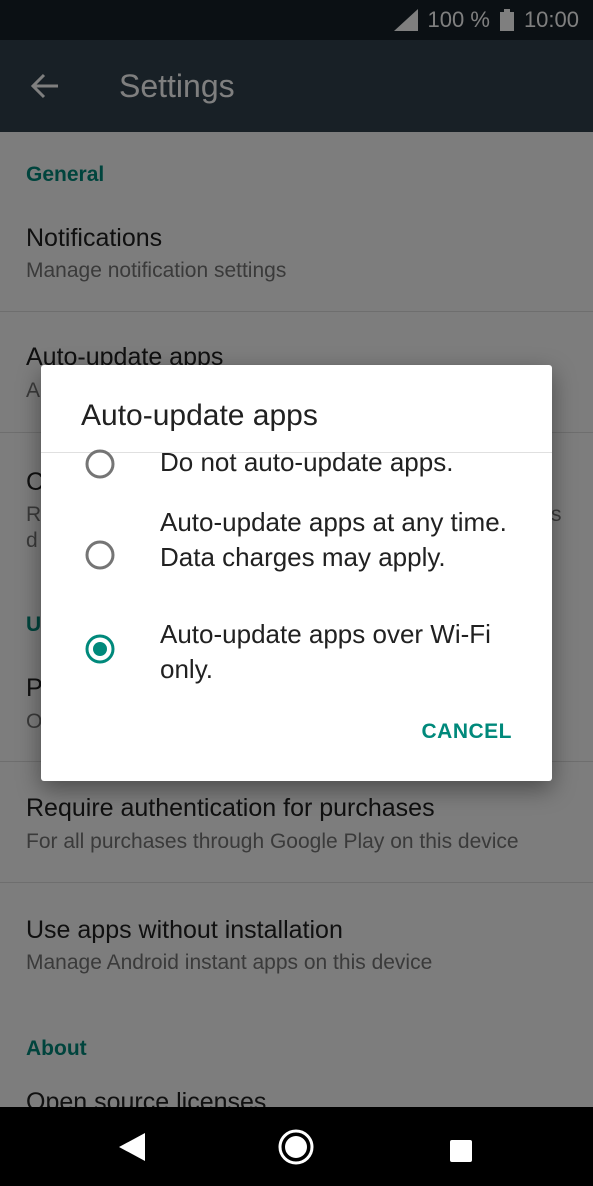  Describe the element at coordinates (307, 462) in the screenshot. I see `option-label: Do not auto-update apps.` at that location.